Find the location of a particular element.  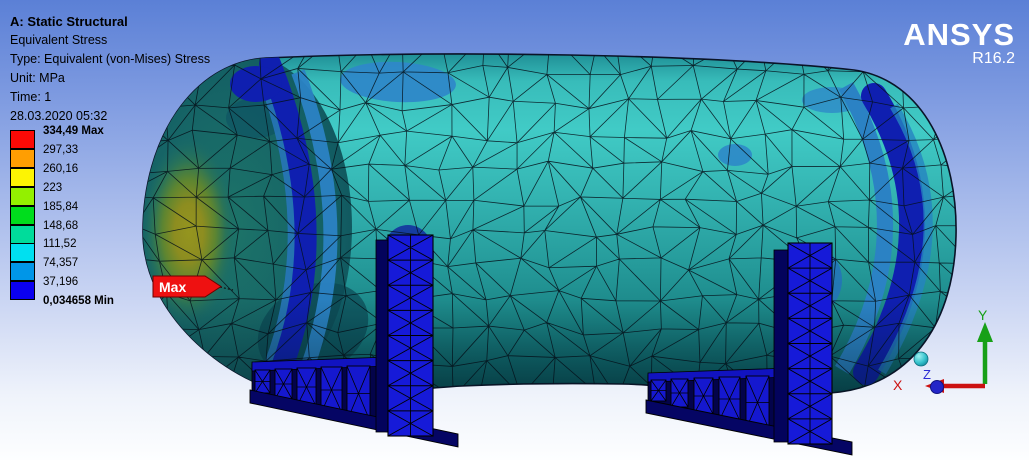

legend-value: 260,16 is located at coordinates (61, 168).